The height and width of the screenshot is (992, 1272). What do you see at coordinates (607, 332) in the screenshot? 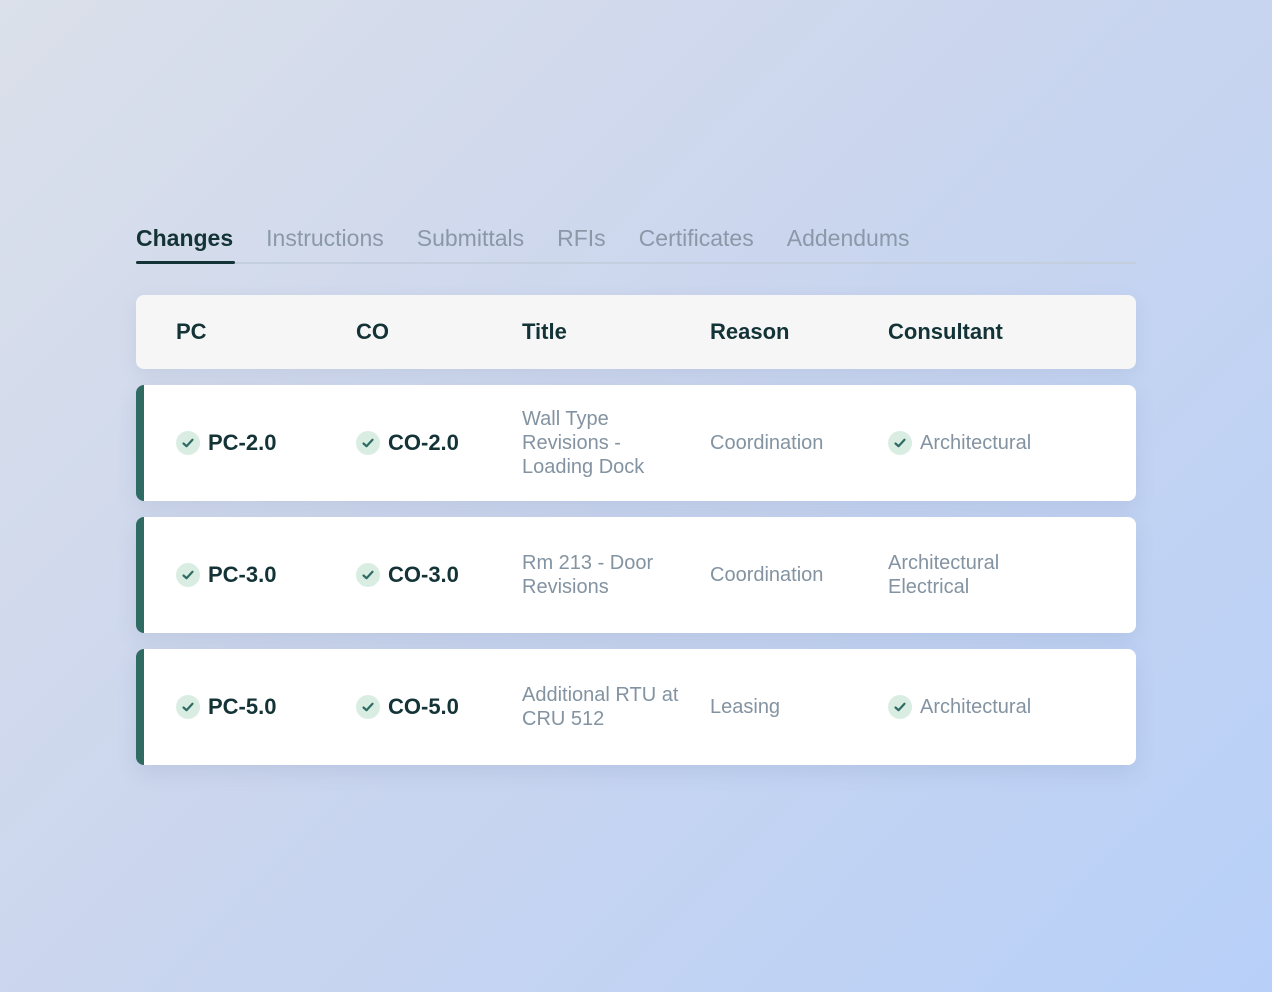
I see `header-title: Title` at bounding box center [607, 332].